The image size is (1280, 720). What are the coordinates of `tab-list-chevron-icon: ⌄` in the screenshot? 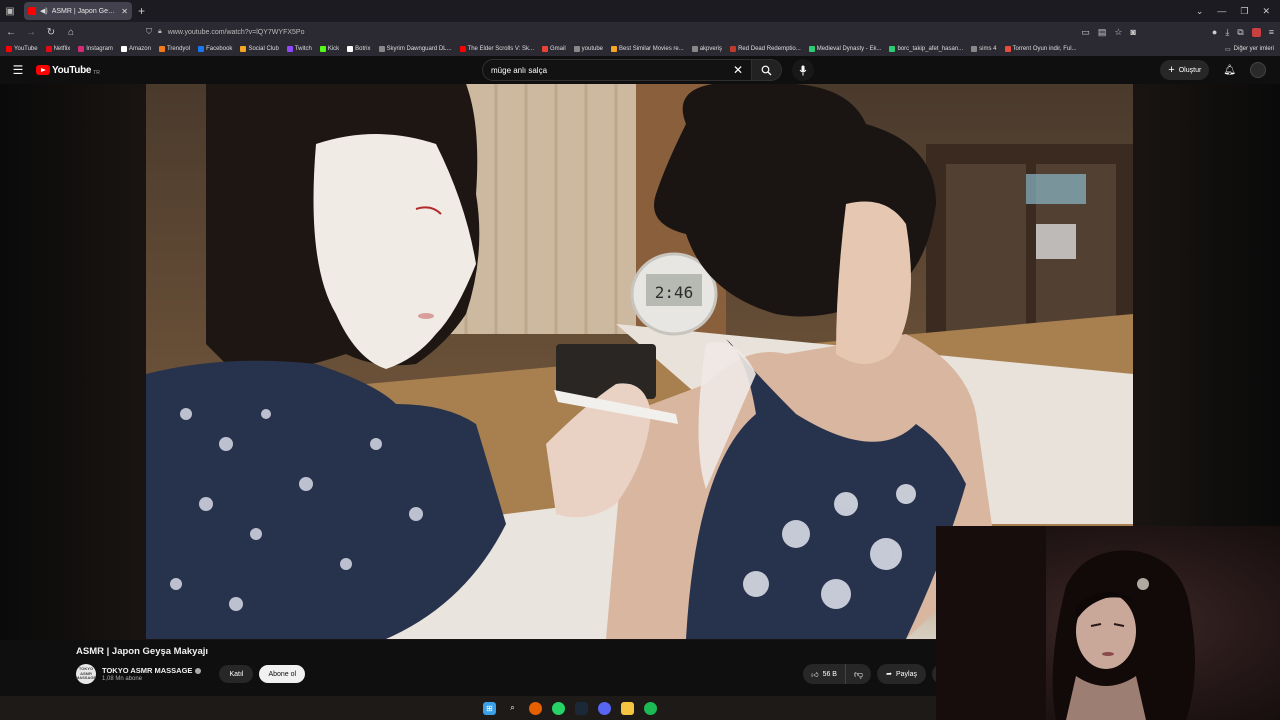 It's located at (1200, 11).